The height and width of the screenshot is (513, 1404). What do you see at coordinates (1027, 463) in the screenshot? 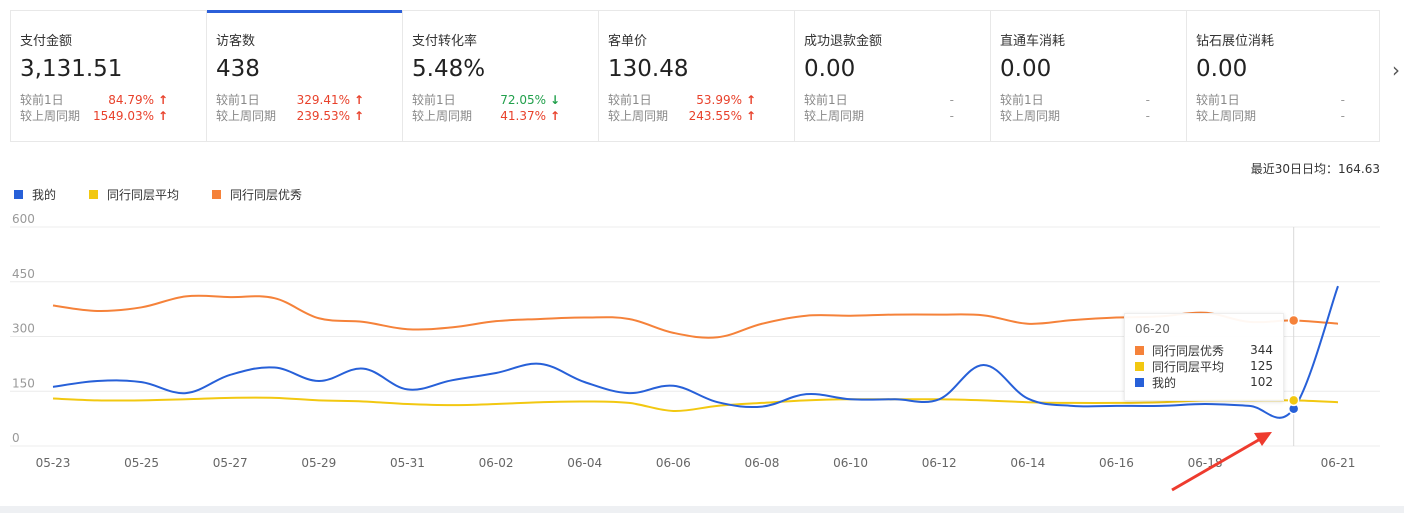
I see `x-tick-label: 06-14` at bounding box center [1027, 463].